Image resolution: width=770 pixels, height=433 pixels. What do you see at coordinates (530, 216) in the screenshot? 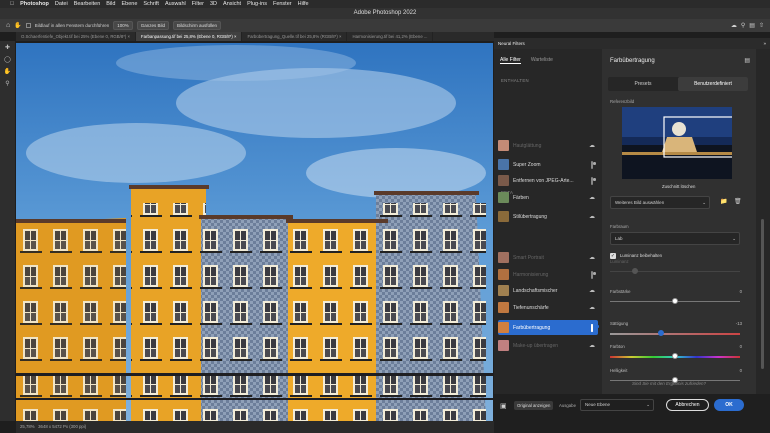
I see `filter-name: Stilübertragung` at bounding box center [530, 216].